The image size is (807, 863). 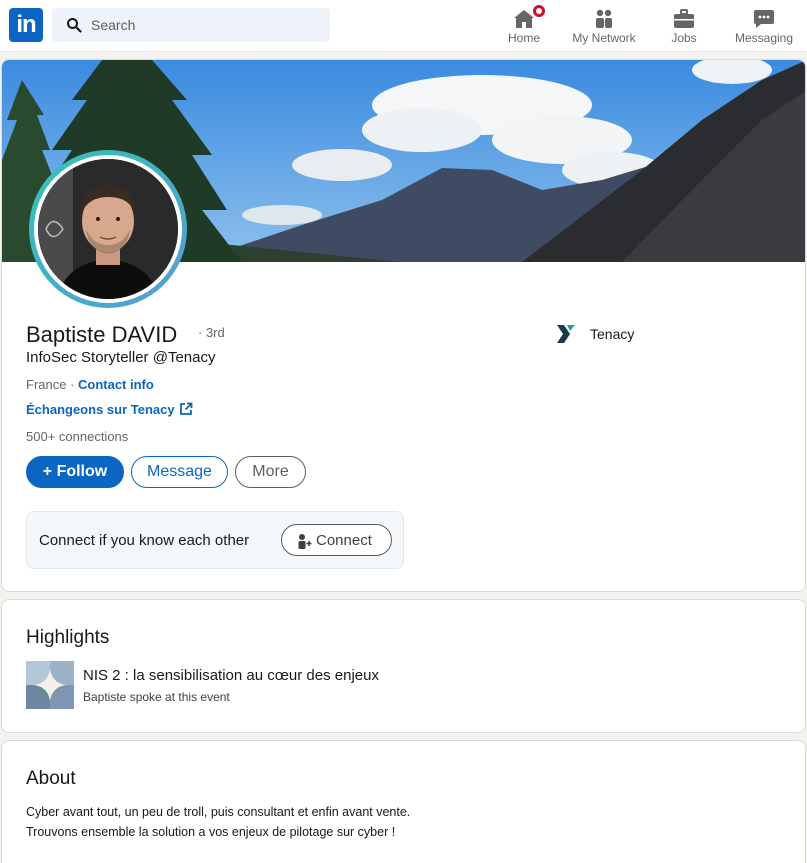 I want to click on nav-jobs: Jobs, so click(x=684, y=26).